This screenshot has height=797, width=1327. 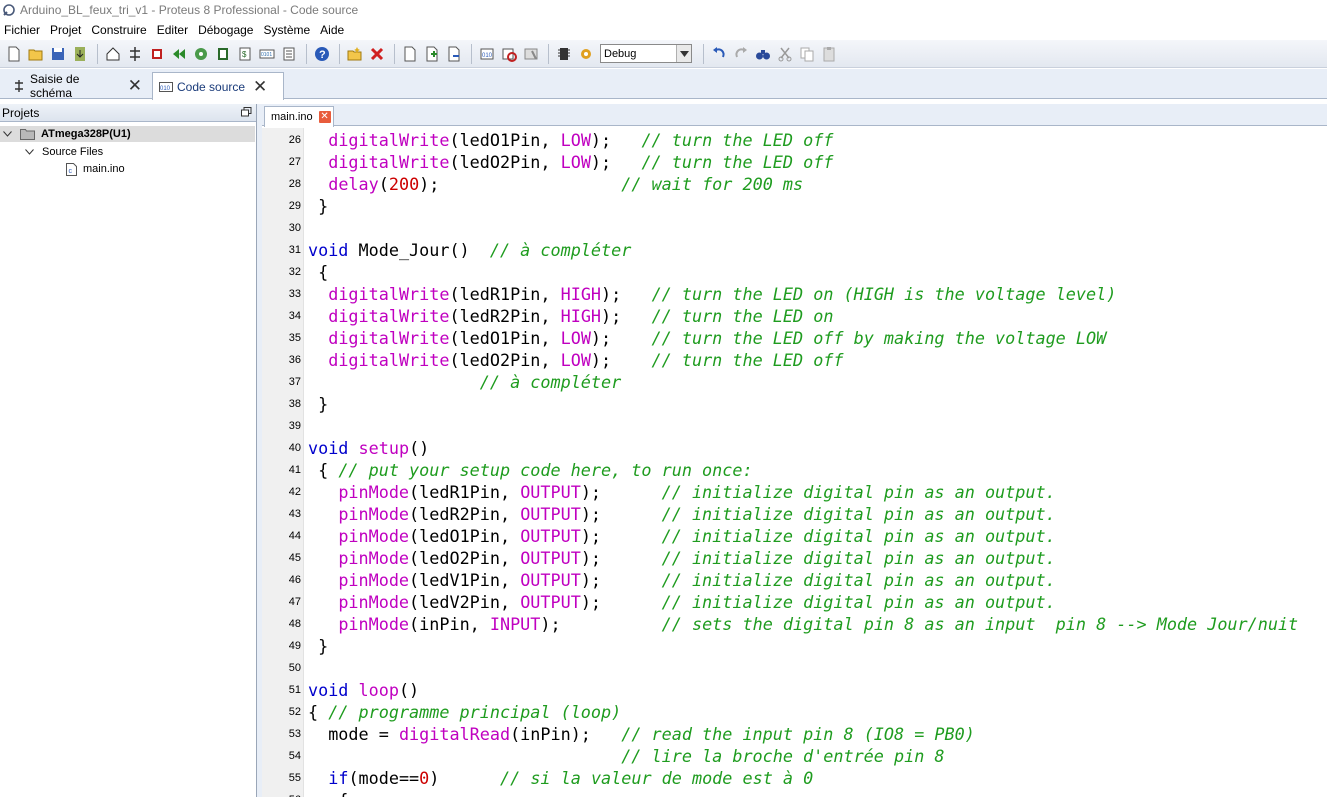 I want to click on build-config-select: Debug, so click(x=646, y=53).